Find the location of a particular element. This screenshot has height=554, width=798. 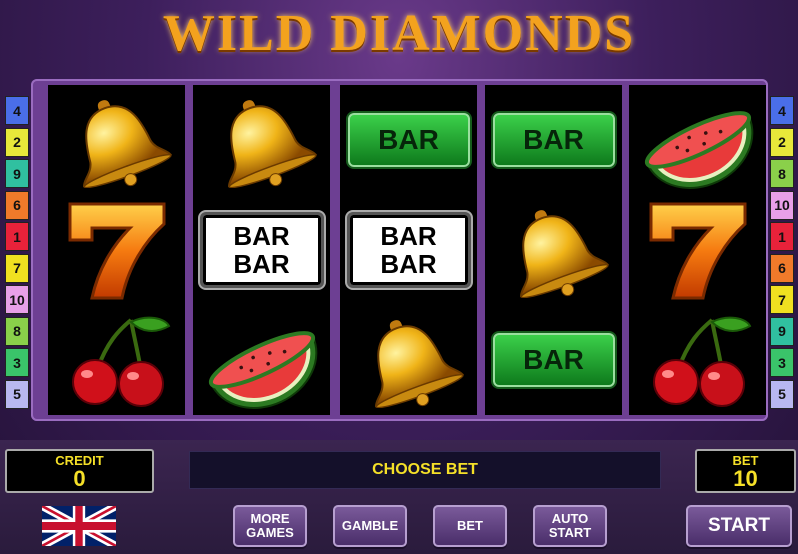

credit-value: 0 is located at coordinates (79, 478).